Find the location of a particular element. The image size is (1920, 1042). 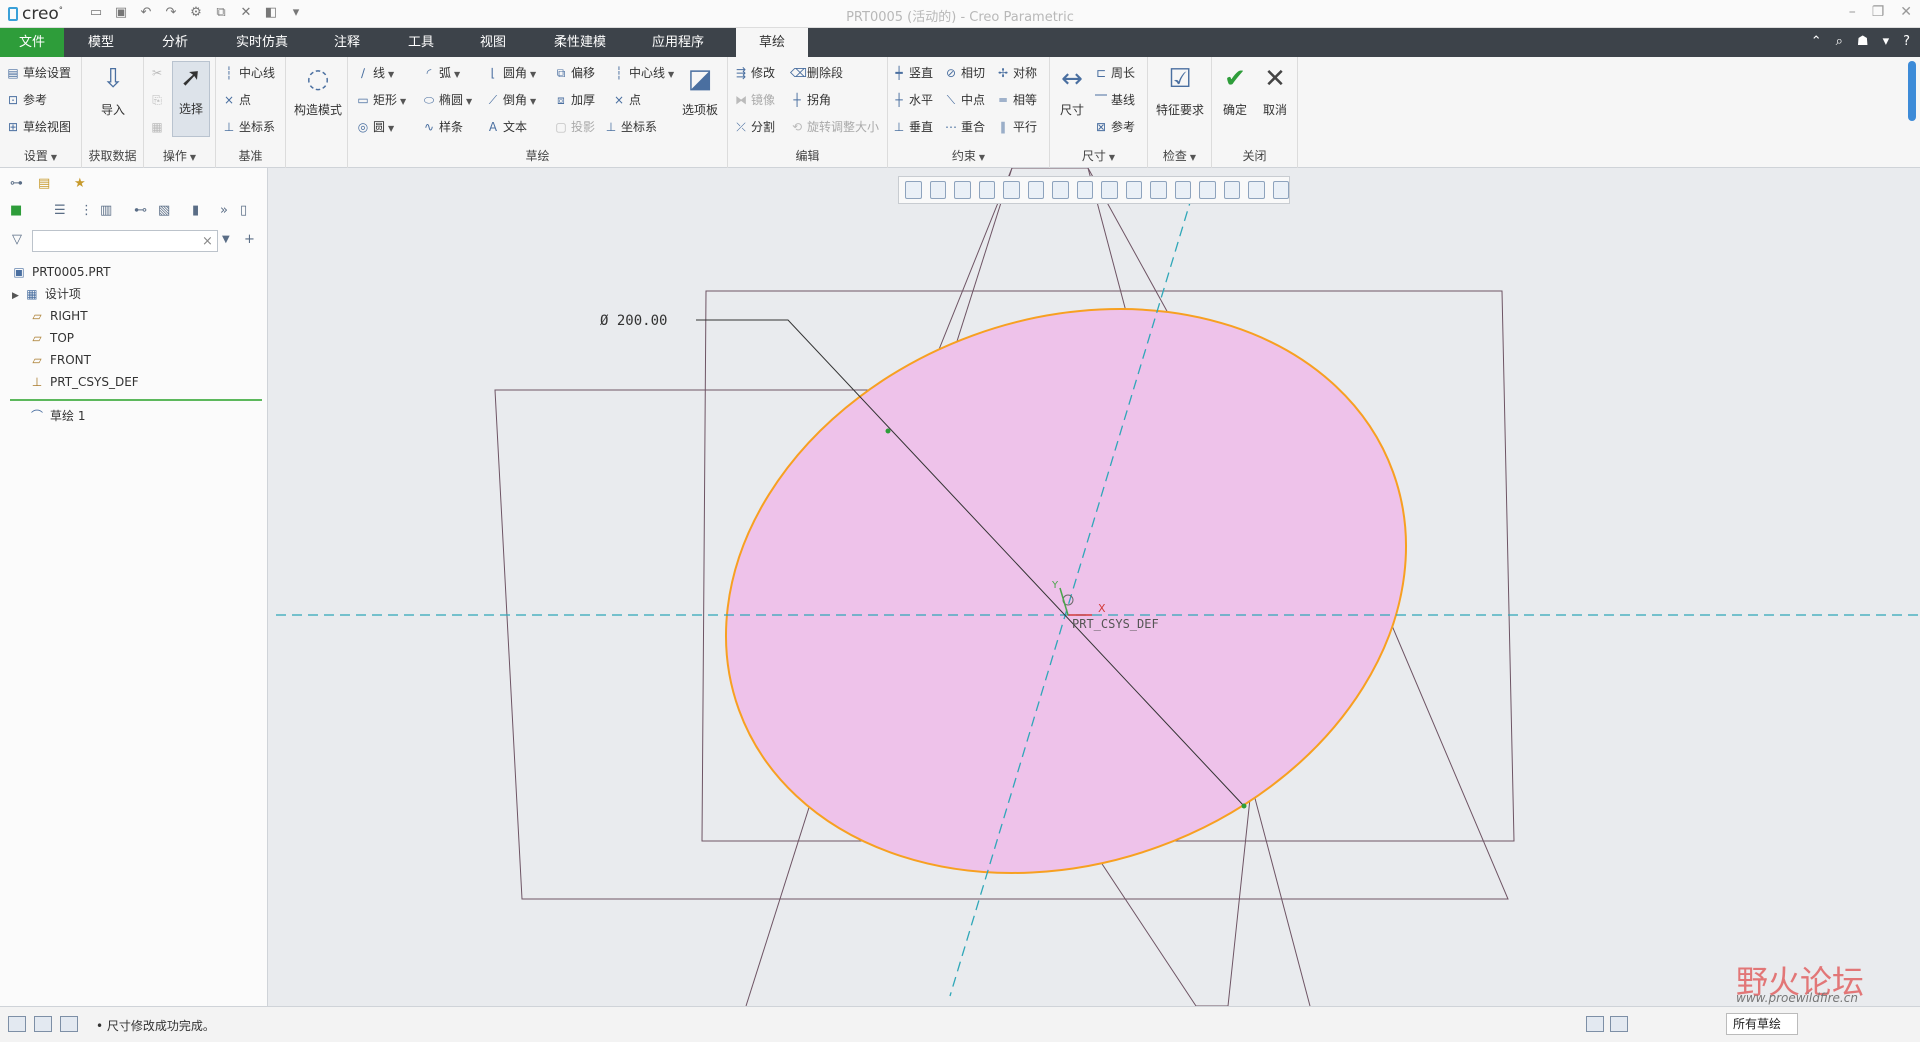

restore-icon: ❐ is located at coordinates (1878, 12).